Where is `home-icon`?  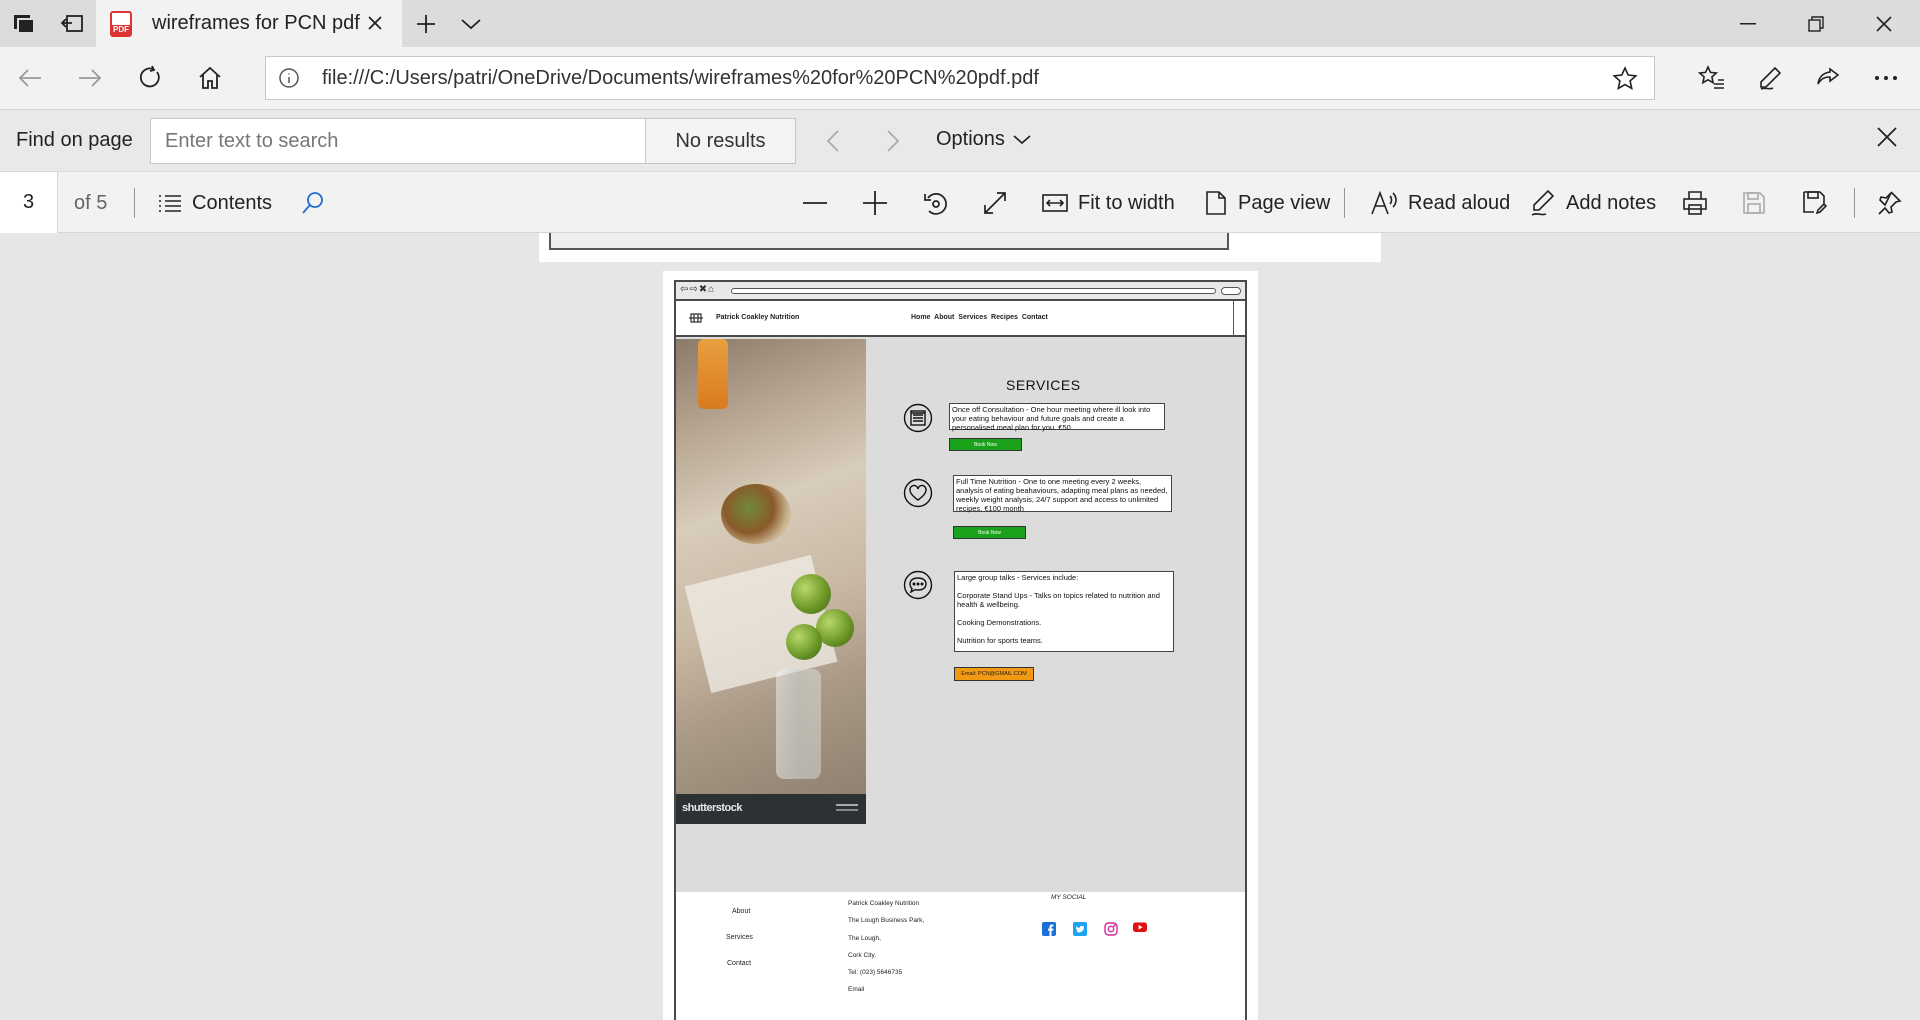 home-icon is located at coordinates (210, 78).